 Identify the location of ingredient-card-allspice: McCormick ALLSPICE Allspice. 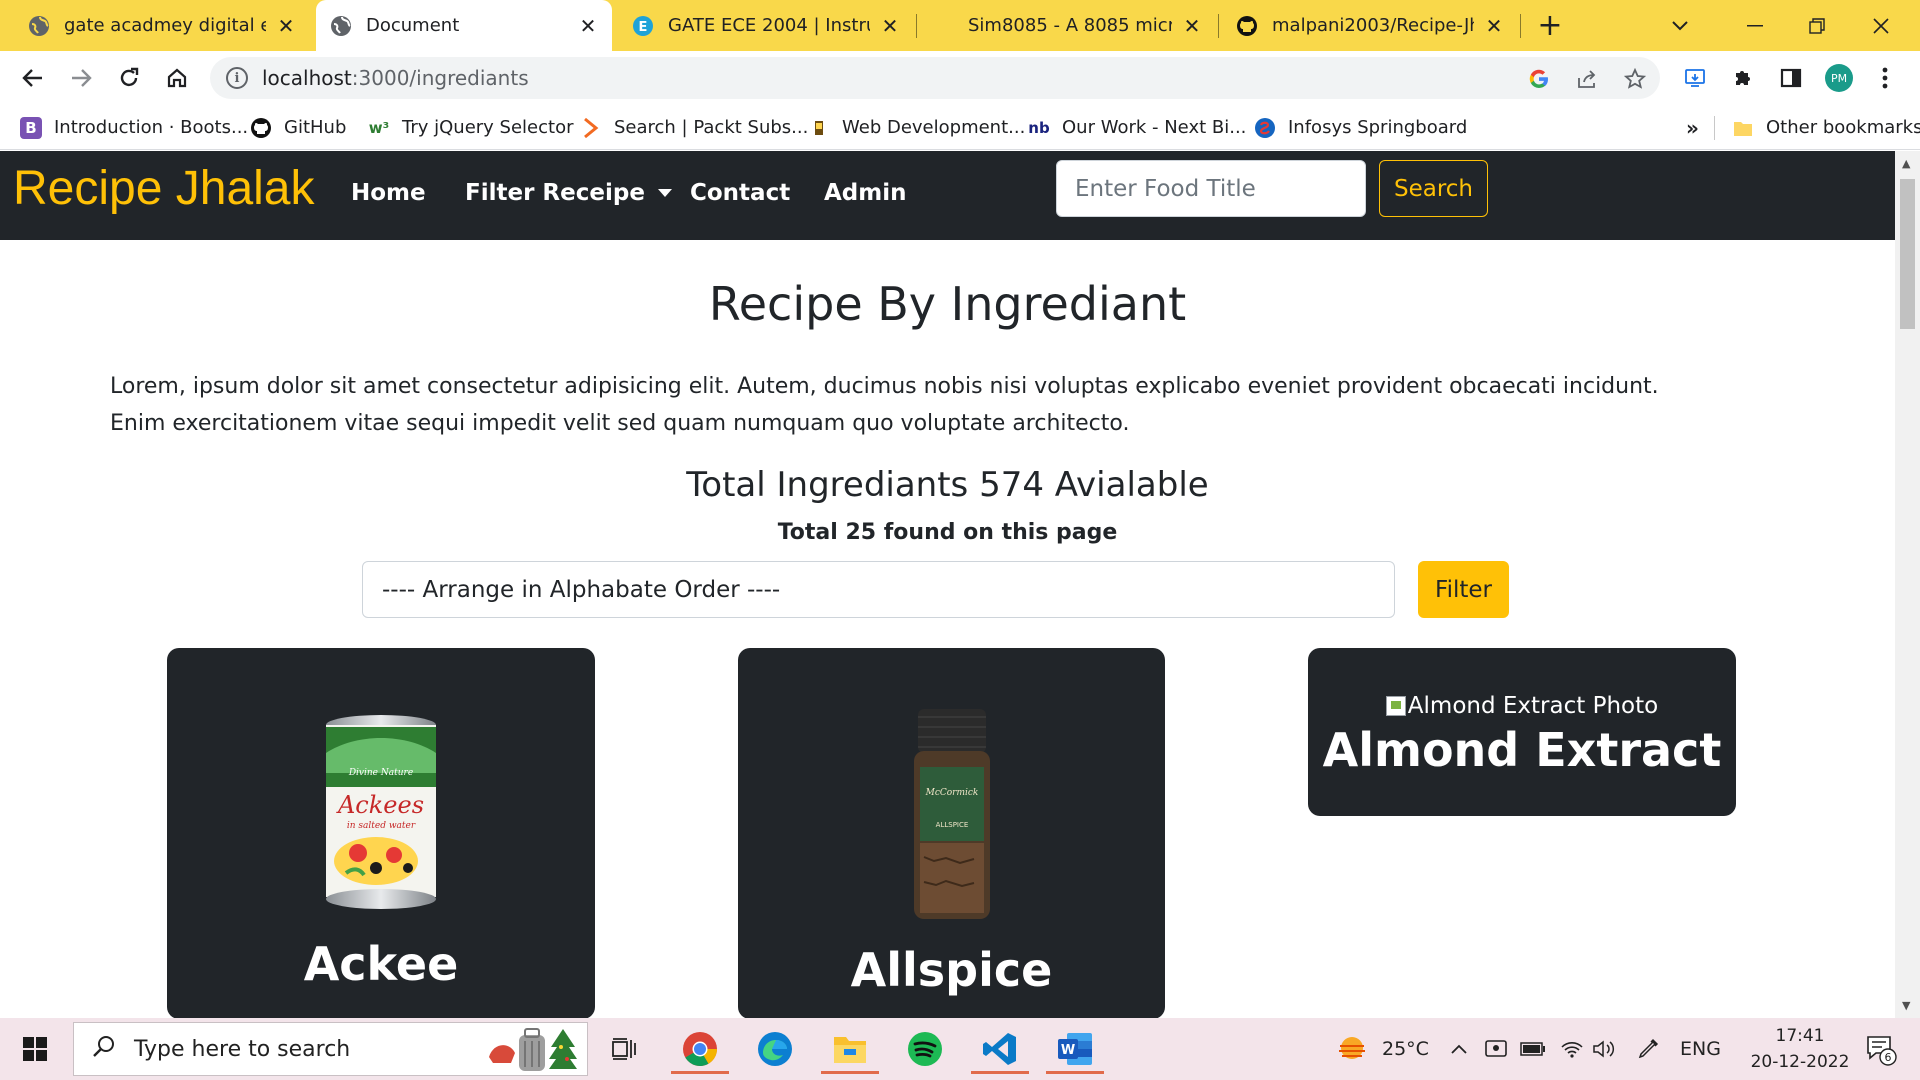
(951, 833).